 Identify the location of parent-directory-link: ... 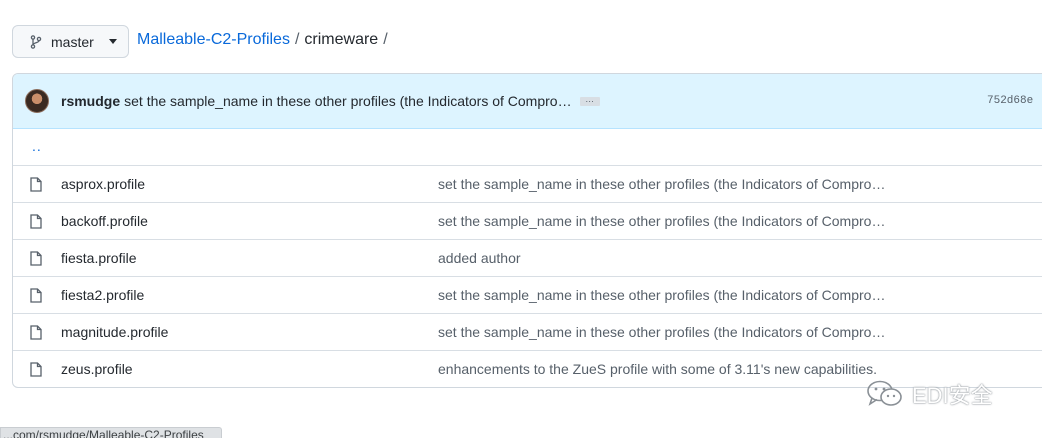
(37, 146).